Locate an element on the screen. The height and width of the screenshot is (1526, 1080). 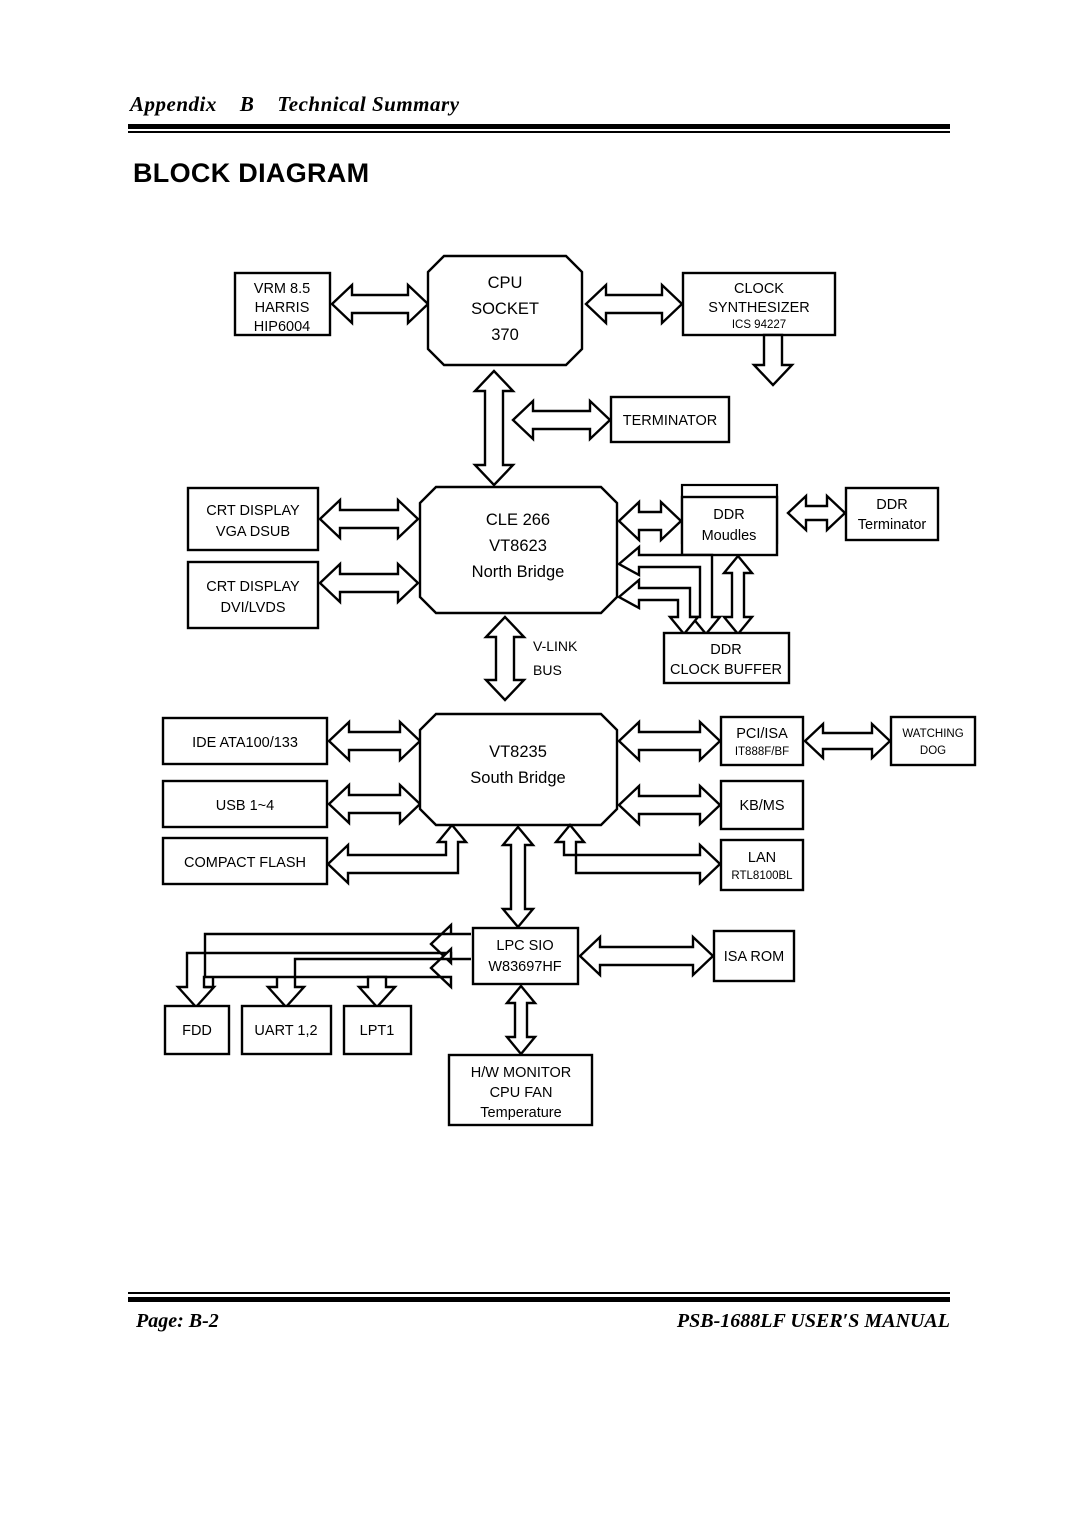
block-pciisa-line2: IT888F/BF is located at coordinates (762, 752).